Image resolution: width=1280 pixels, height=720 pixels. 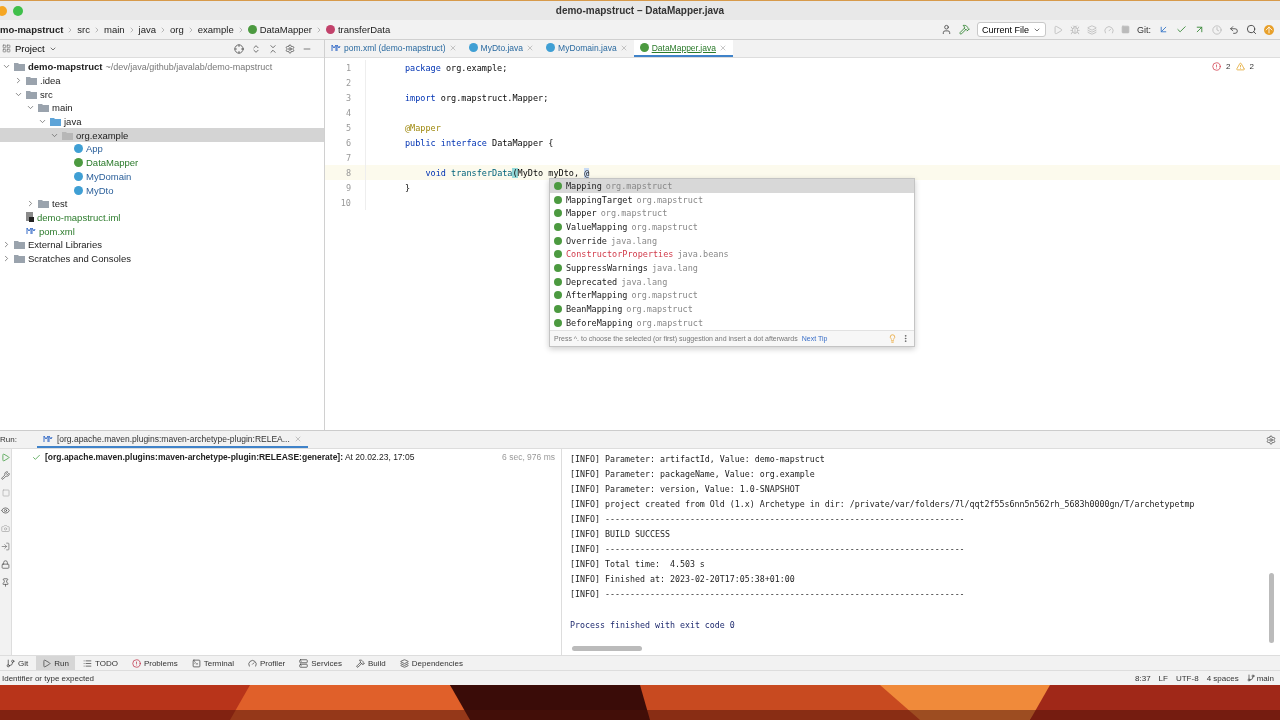 I want to click on completion-item: Override java.lang, so click(x=732, y=240).